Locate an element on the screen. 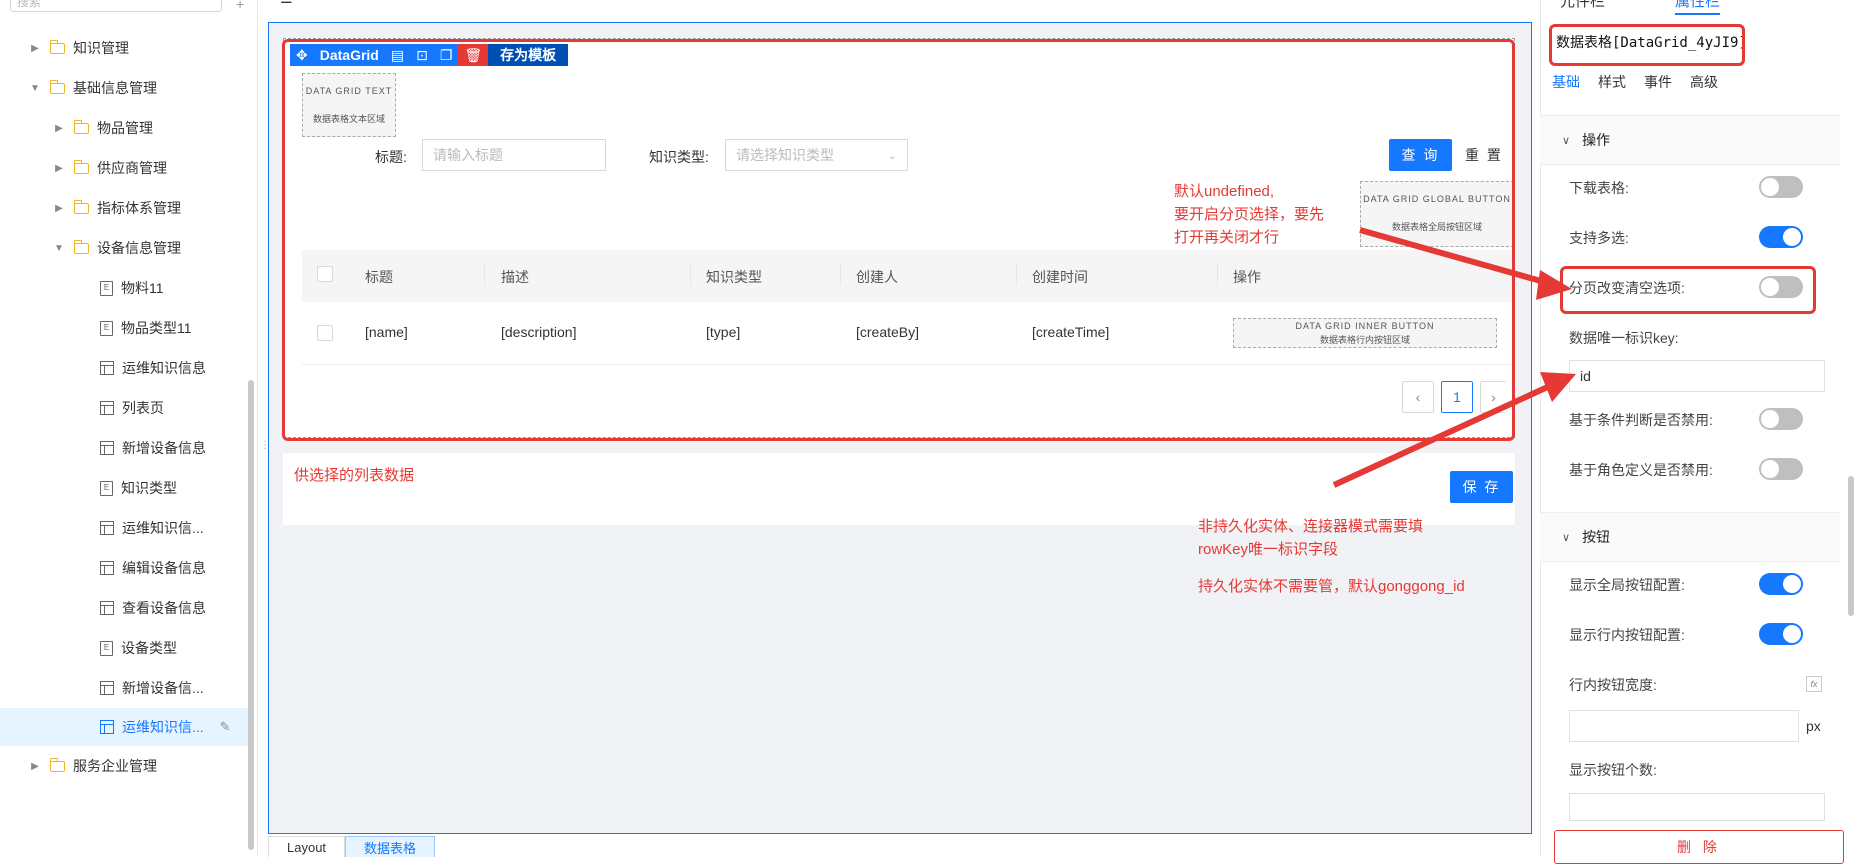 This screenshot has height=864, width=1855. arrow-to-page-clear is located at coordinates (1454, 256).